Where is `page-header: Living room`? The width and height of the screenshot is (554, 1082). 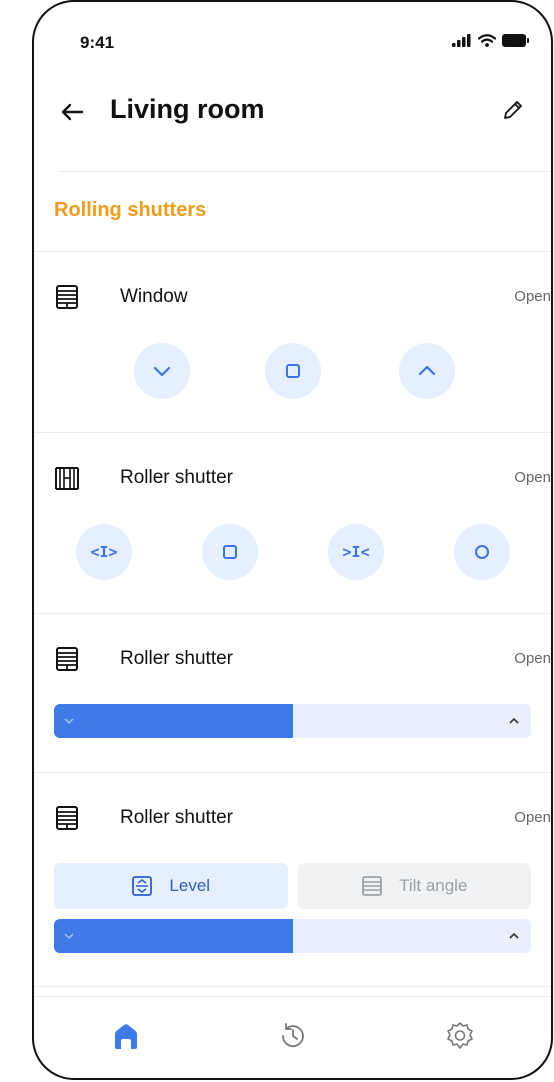
page-header: Living room is located at coordinates (292, 114).